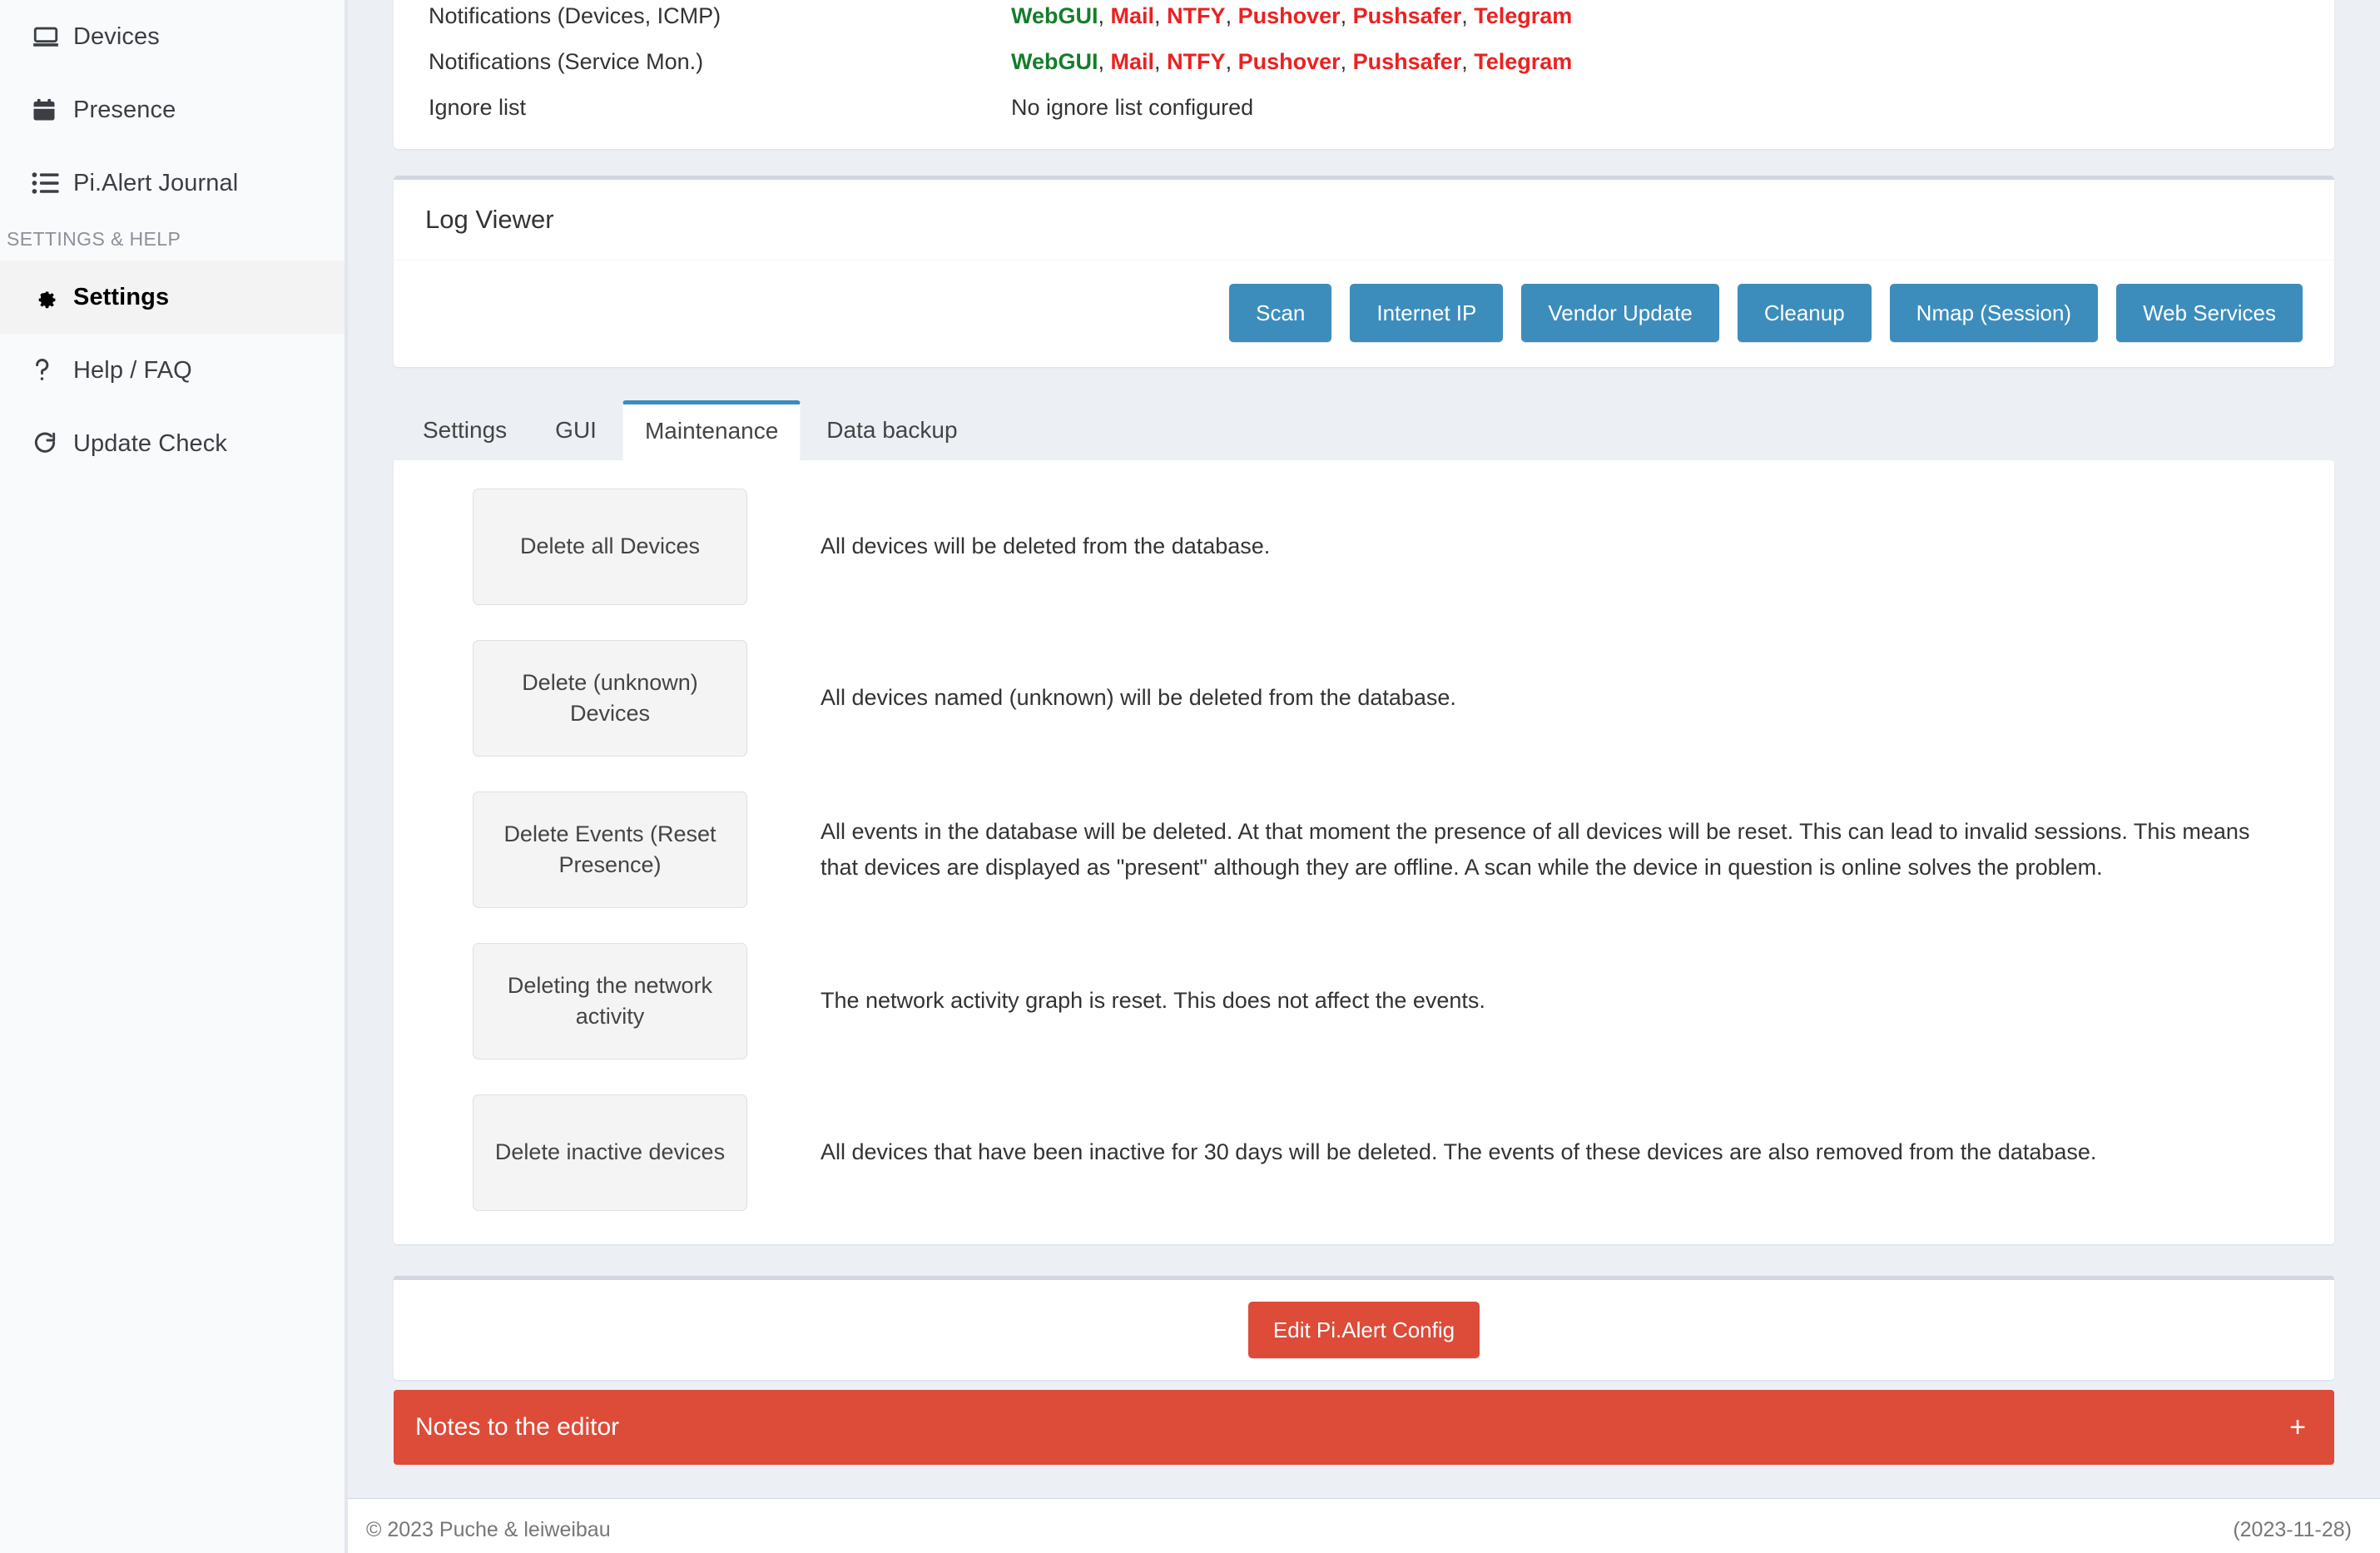 This screenshot has height=1553, width=2380. What do you see at coordinates (1364, 108) in the screenshot?
I see `info-row-ignore-list: Ignore list No ignore list configured` at bounding box center [1364, 108].